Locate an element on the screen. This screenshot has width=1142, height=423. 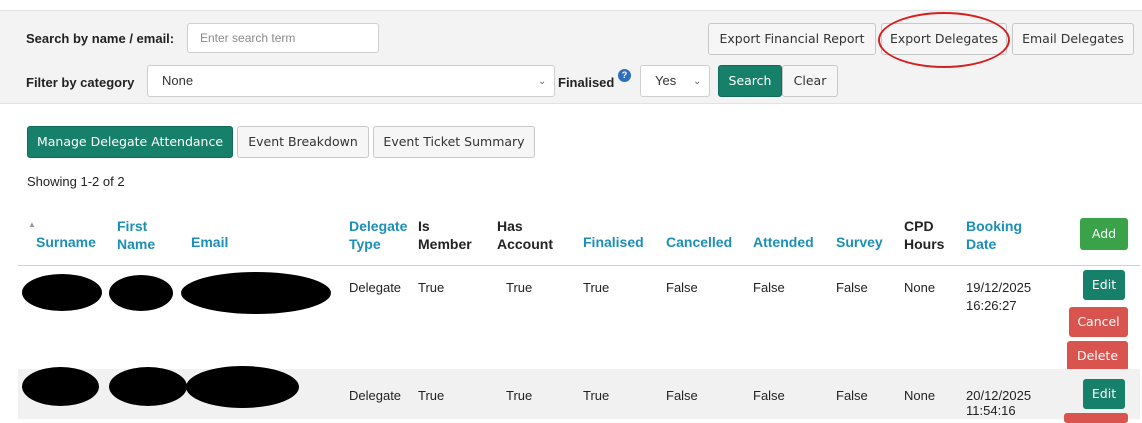
header-has-account-line1: Has is located at coordinates (510, 226).